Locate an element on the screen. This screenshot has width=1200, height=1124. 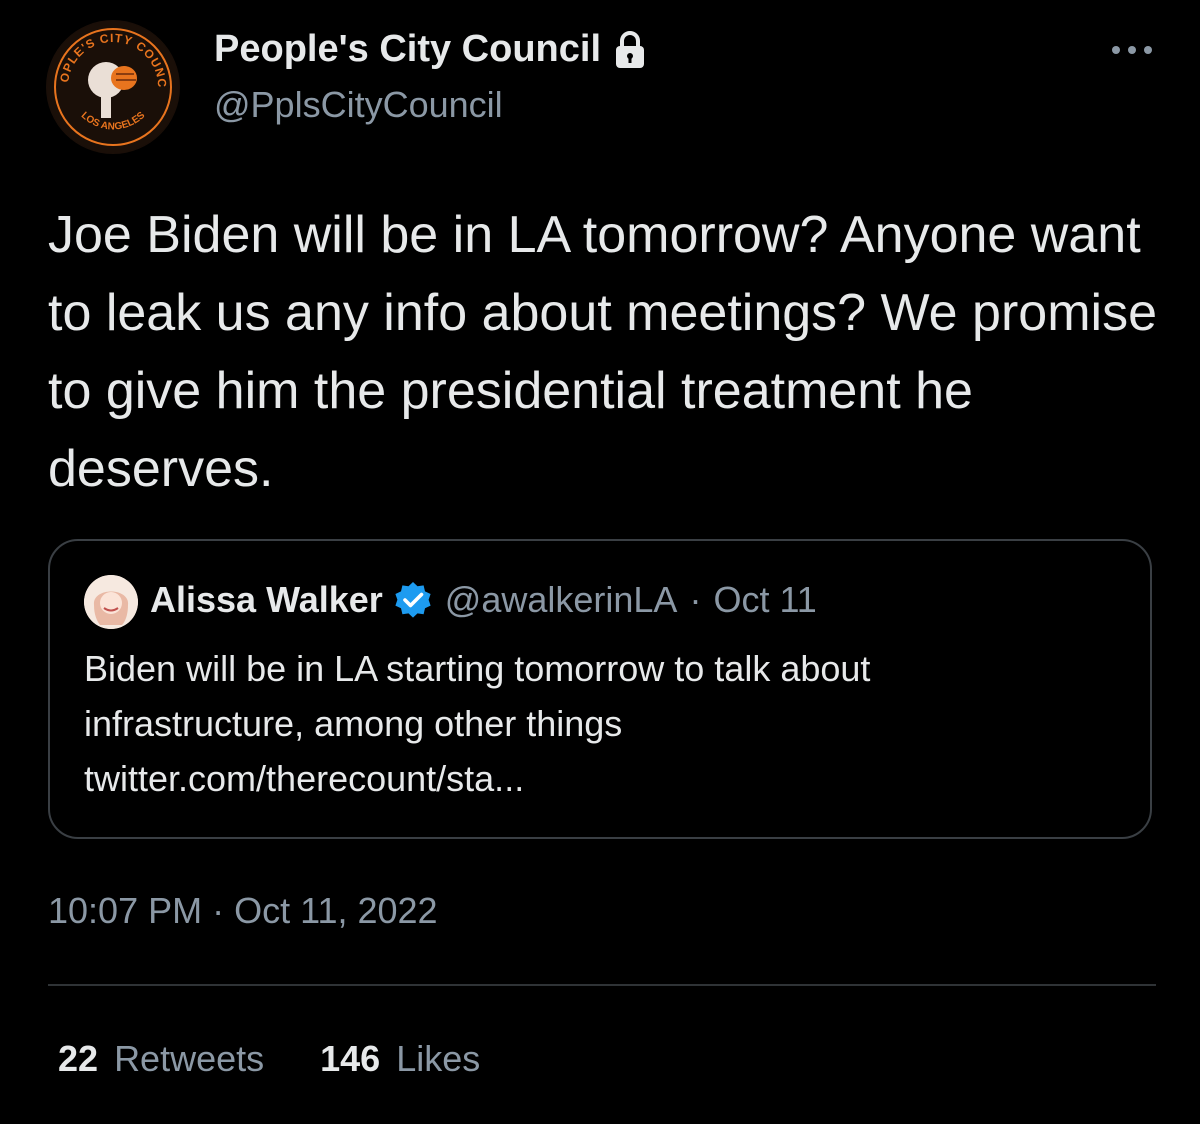
likes-stat: 146 Likes is located at coordinates (400, 1059).